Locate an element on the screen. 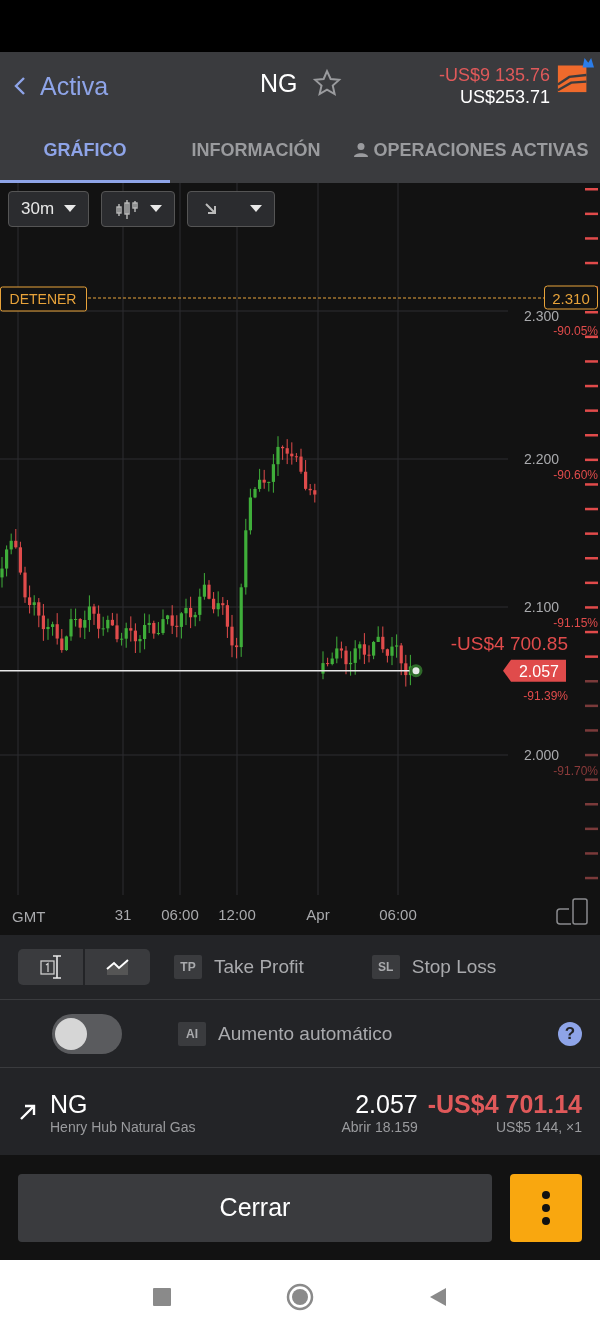 This screenshot has height=1333, width=600. position-pnl: -US$4 701.14 is located at coordinates (504, 1103).